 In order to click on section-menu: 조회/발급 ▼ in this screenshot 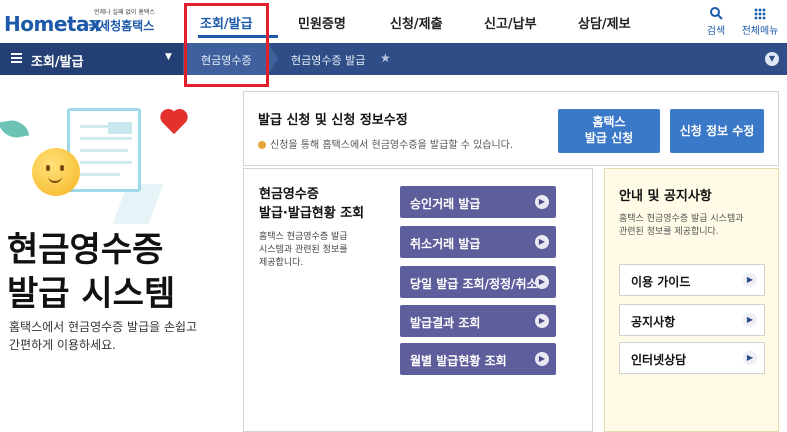, I will do `click(91, 59)`.